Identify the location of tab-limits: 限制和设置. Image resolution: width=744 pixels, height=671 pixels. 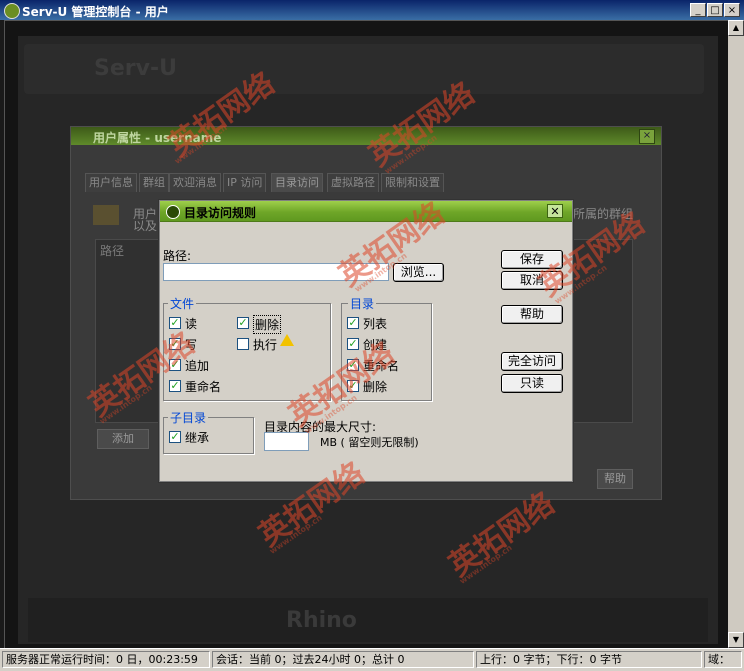
(412, 182).